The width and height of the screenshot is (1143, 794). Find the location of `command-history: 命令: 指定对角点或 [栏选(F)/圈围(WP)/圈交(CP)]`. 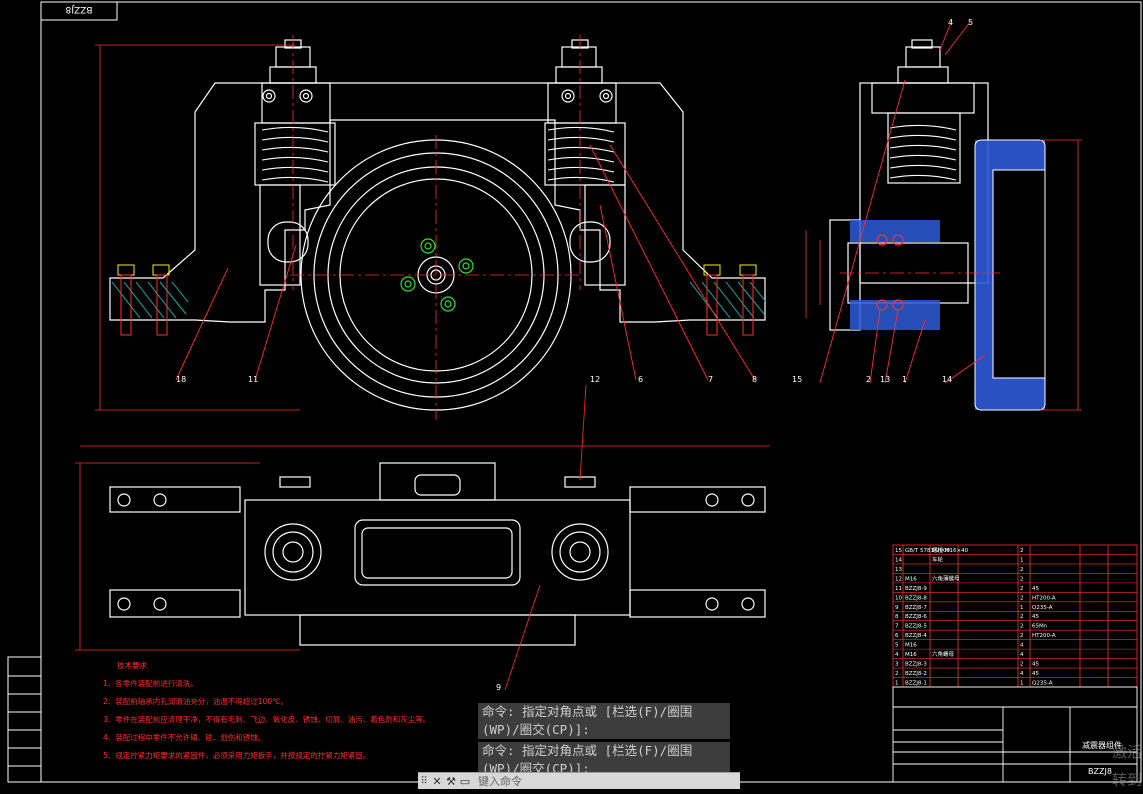

command-history: 命令: 指定对角点或 [栏选(F)/圈围(WP)/圈交(CP)] is located at coordinates (604, 742).